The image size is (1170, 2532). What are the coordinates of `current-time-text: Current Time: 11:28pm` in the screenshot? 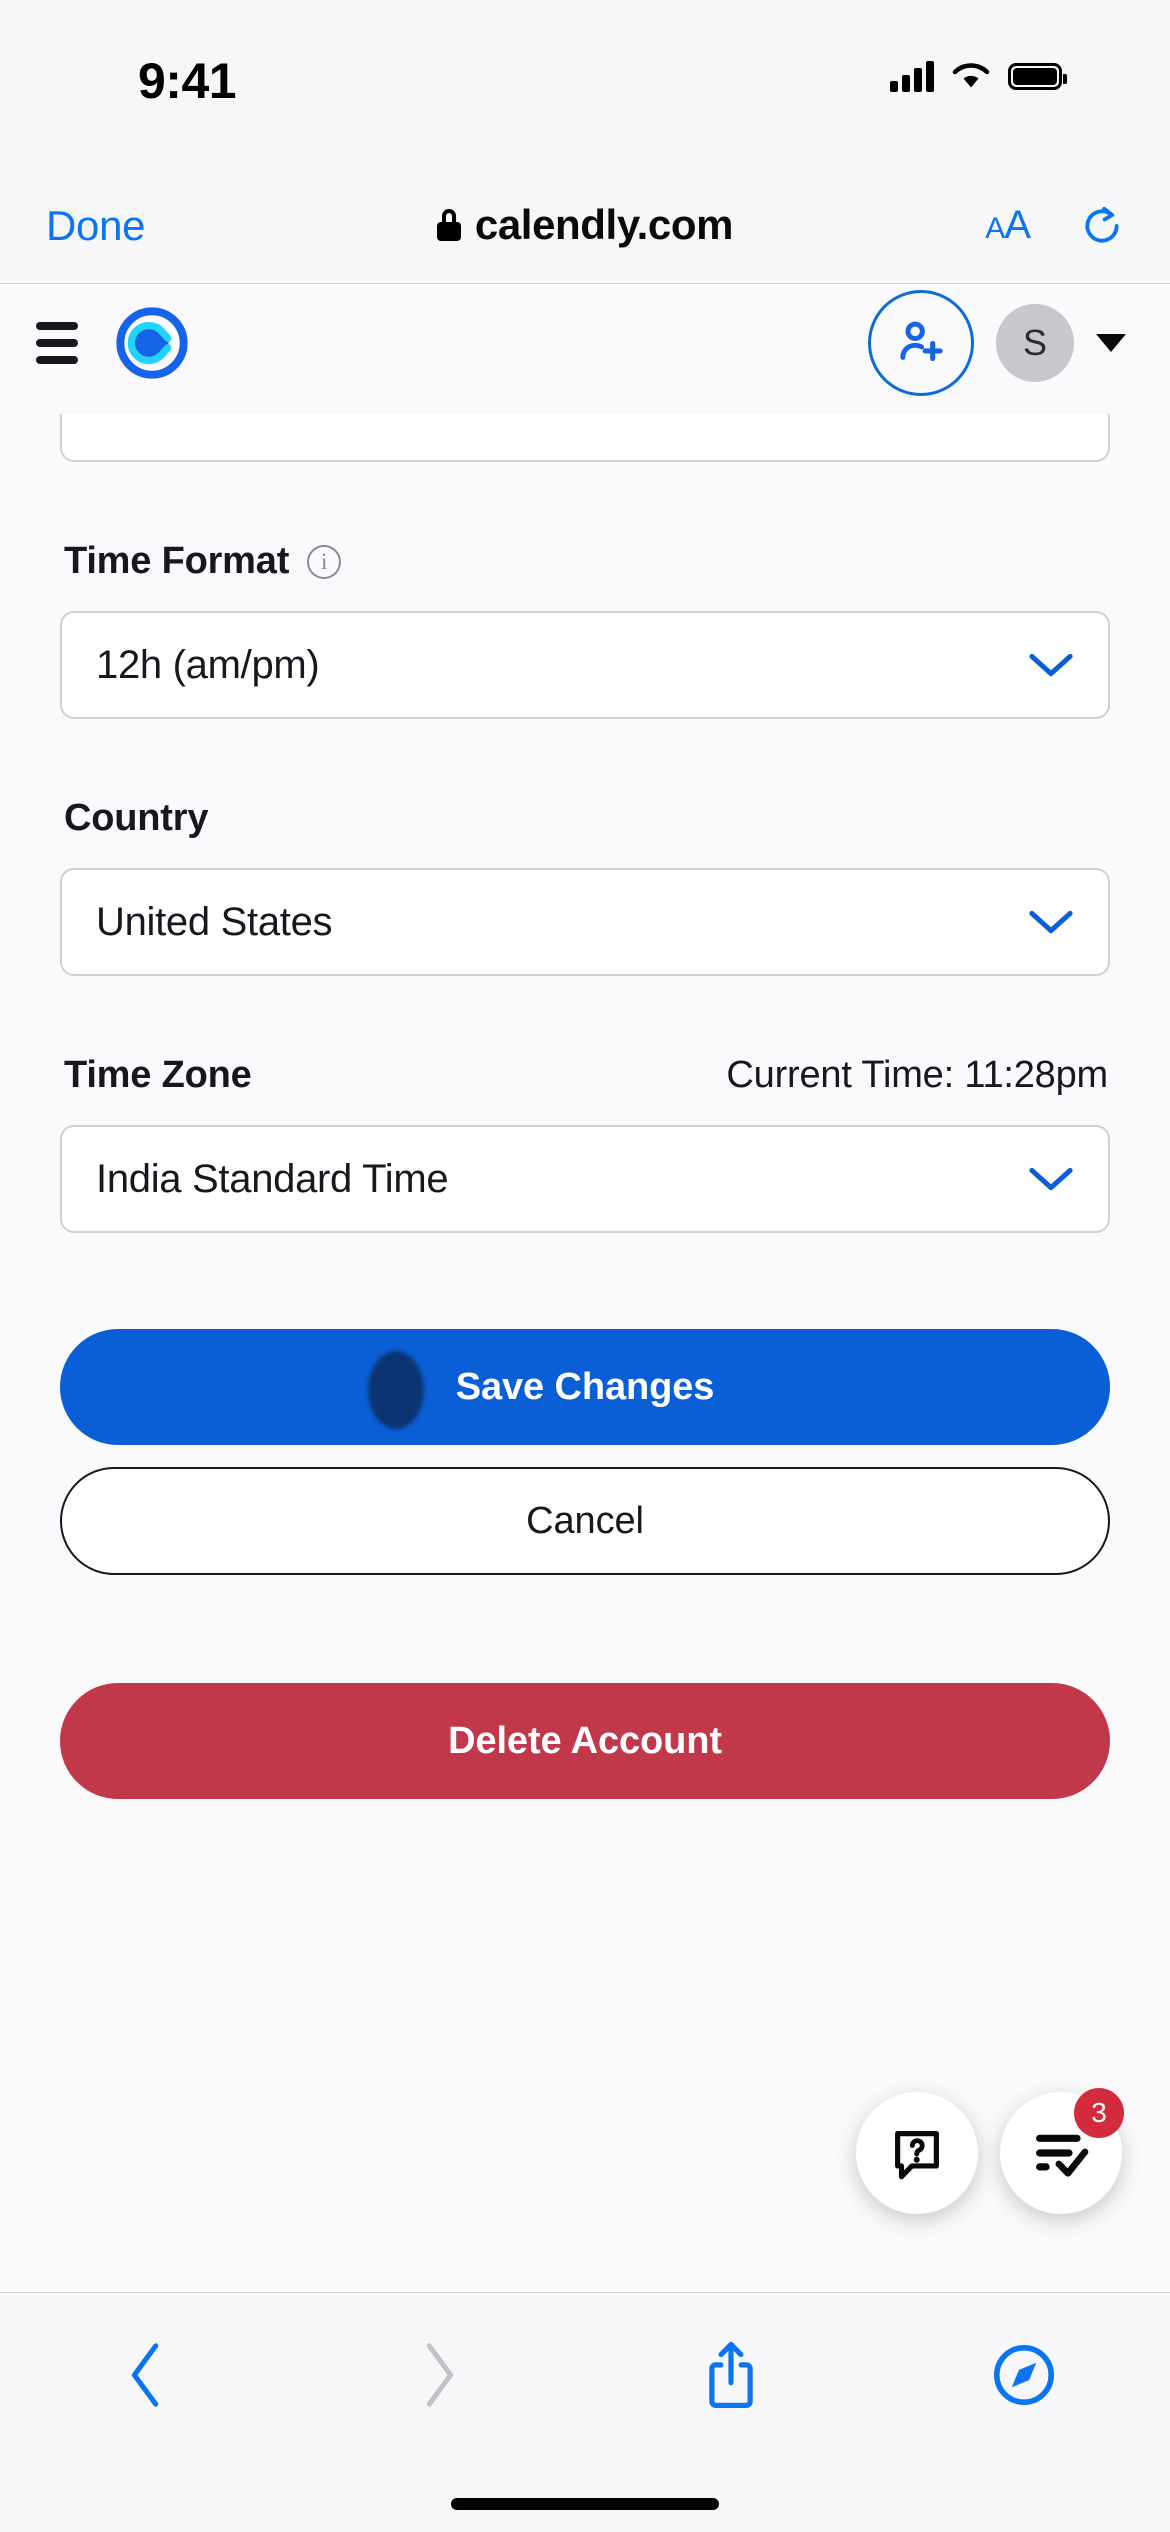 It's located at (917, 1075).